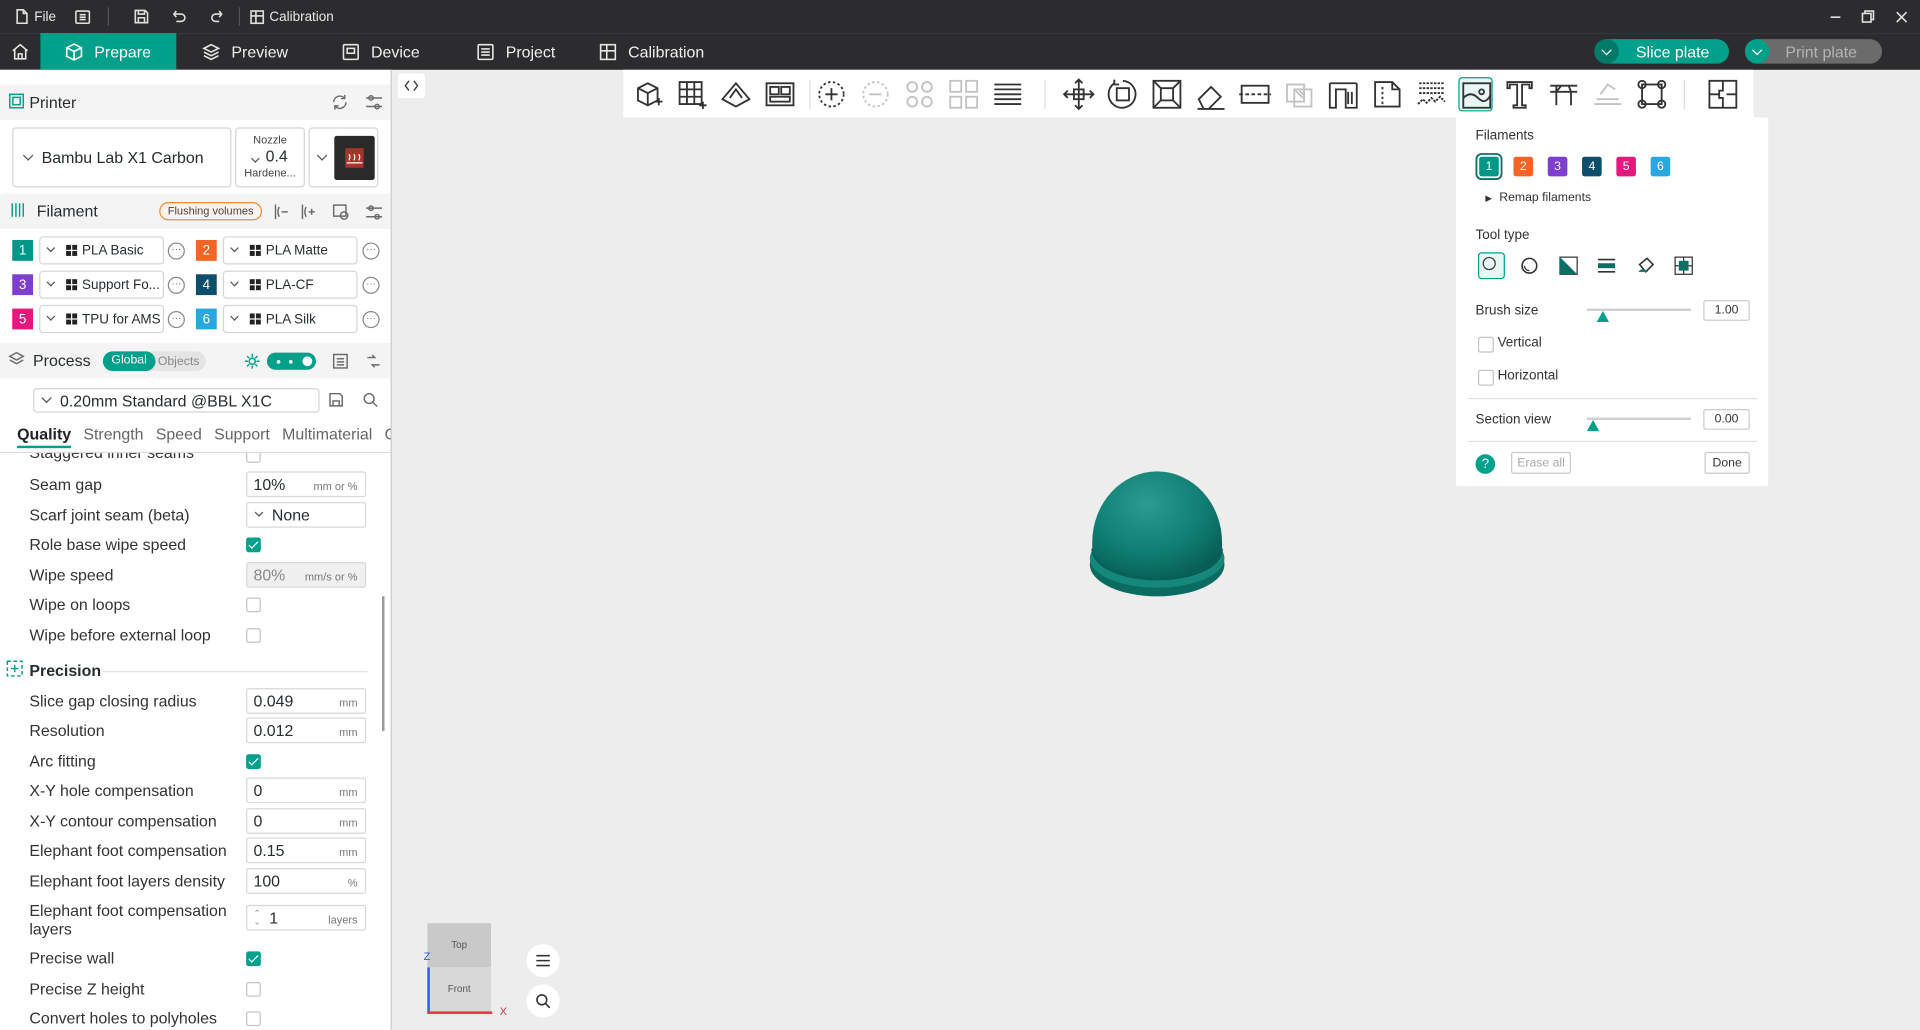  What do you see at coordinates (1569, 266) in the screenshot?
I see `triangle-fill-tool` at bounding box center [1569, 266].